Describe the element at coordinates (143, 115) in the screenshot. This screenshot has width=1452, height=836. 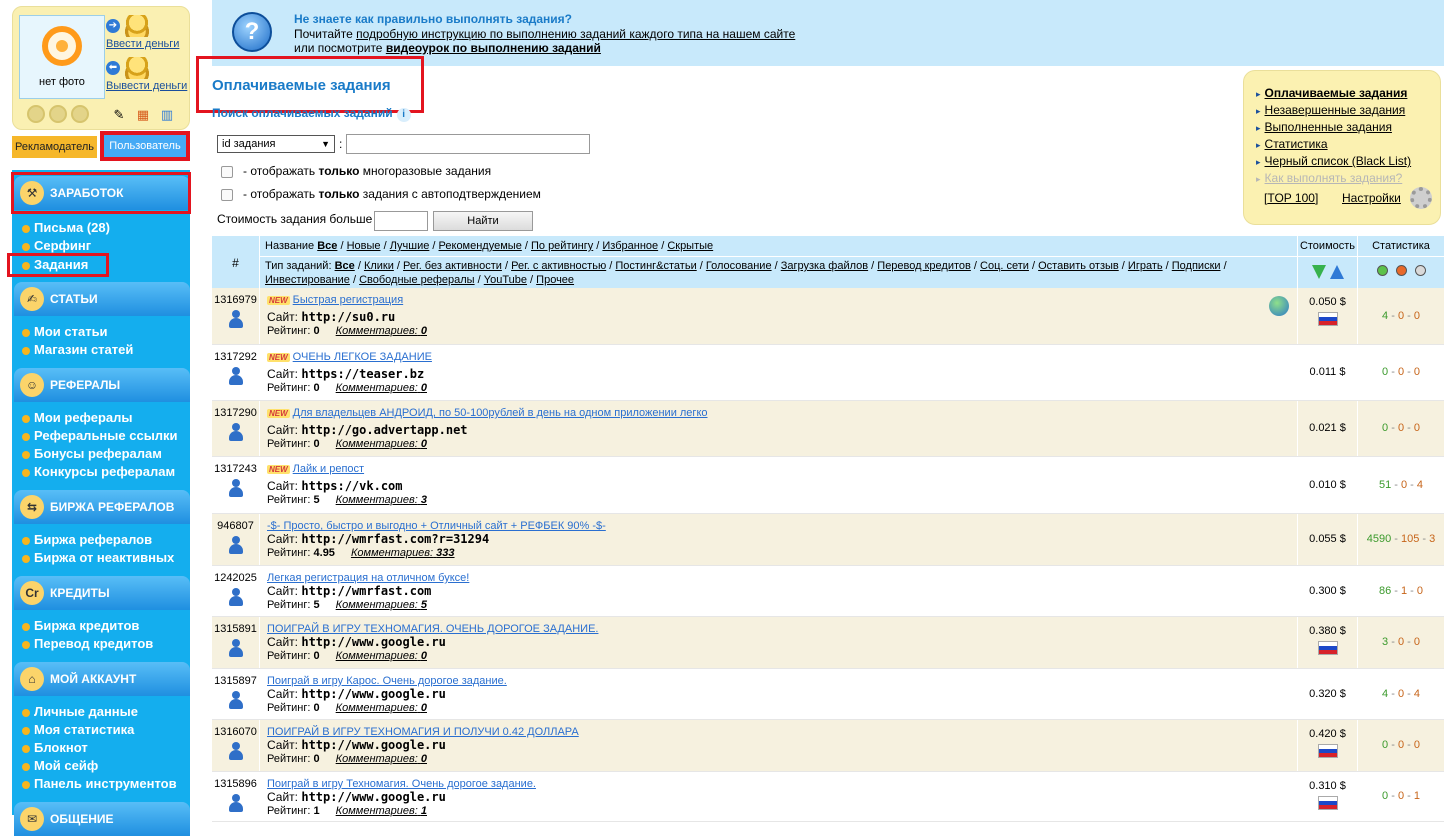
I see `wall-icon: ▦` at that location.